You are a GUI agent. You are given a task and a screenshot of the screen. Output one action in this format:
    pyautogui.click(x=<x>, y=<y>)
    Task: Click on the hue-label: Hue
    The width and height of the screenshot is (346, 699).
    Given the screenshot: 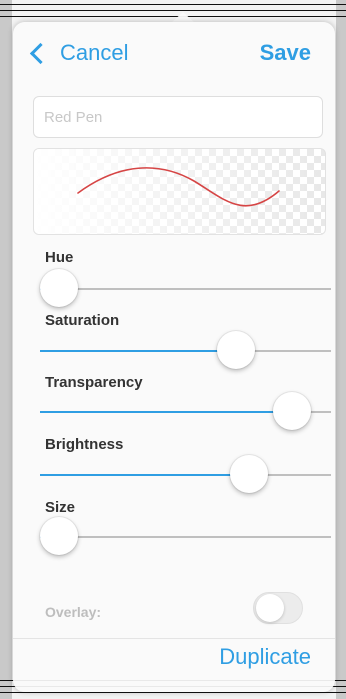 What is the action you would take?
    pyautogui.click(x=59, y=257)
    